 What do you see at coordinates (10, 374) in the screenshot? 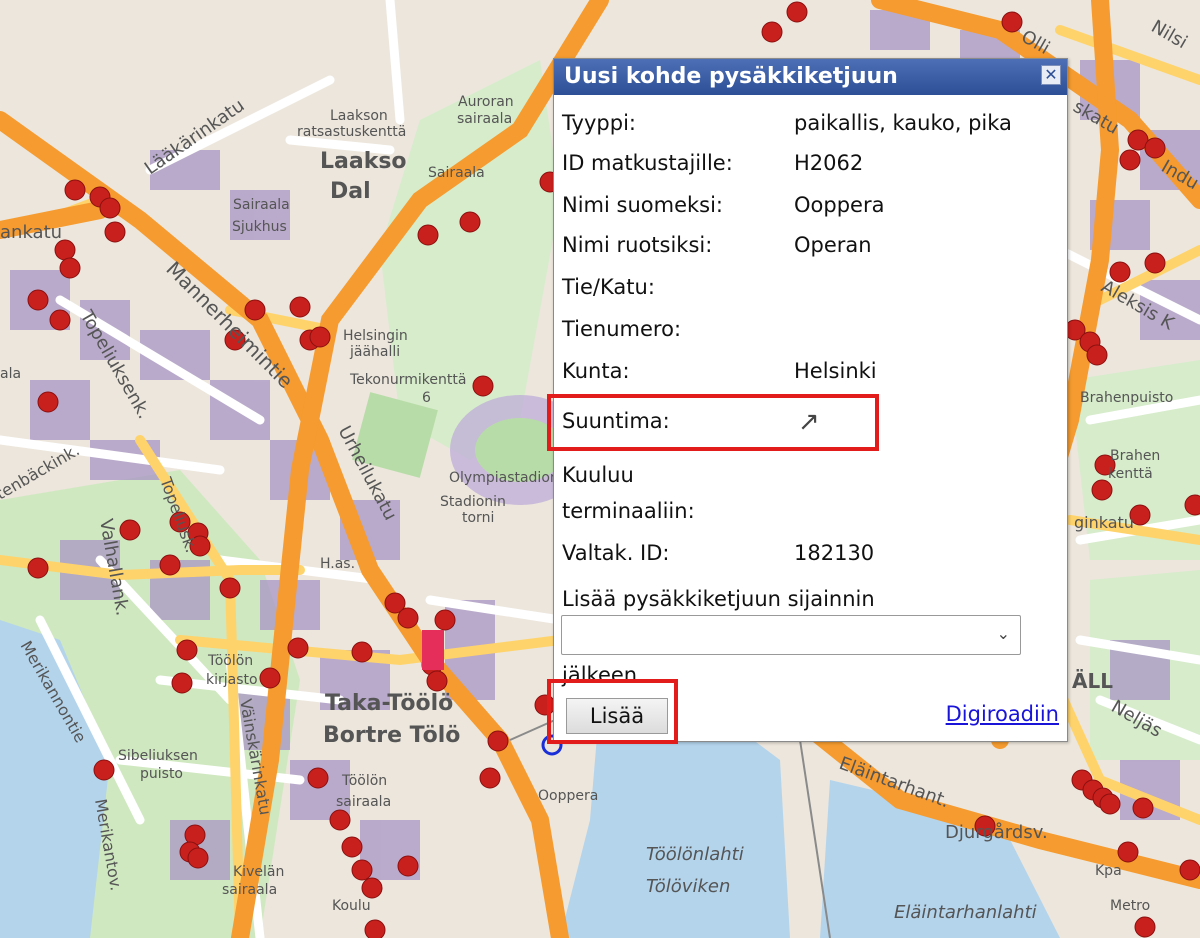
I see `map-label: ala` at bounding box center [10, 374].